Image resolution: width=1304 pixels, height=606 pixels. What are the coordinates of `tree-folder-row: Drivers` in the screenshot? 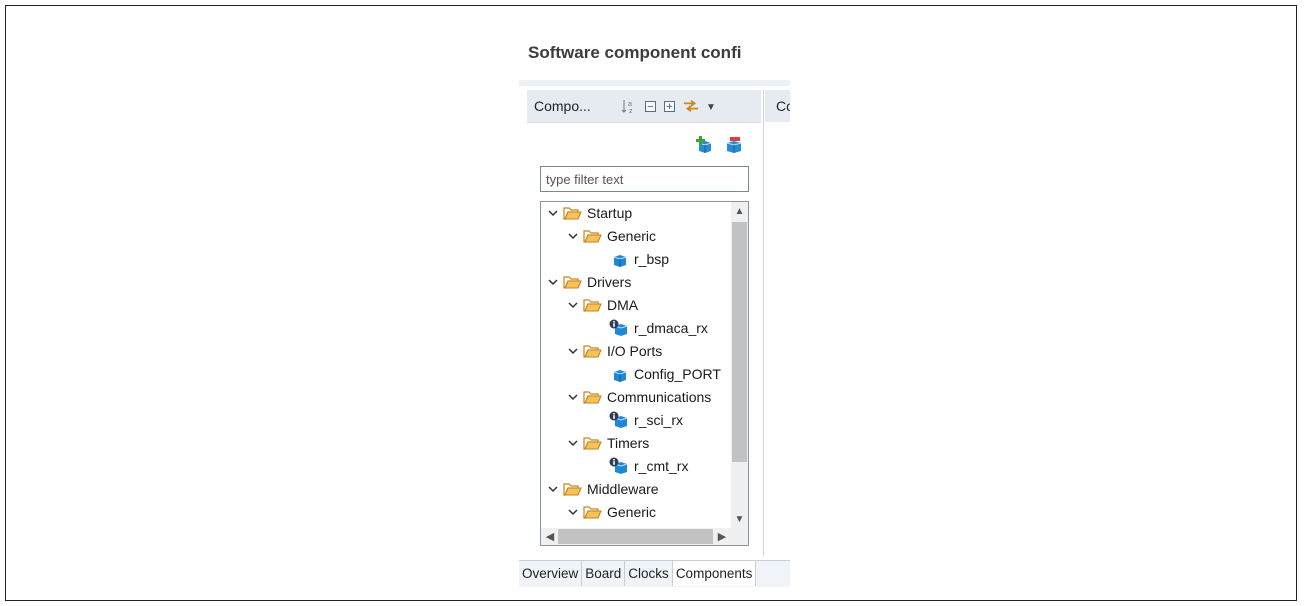 It's located at (589, 281).